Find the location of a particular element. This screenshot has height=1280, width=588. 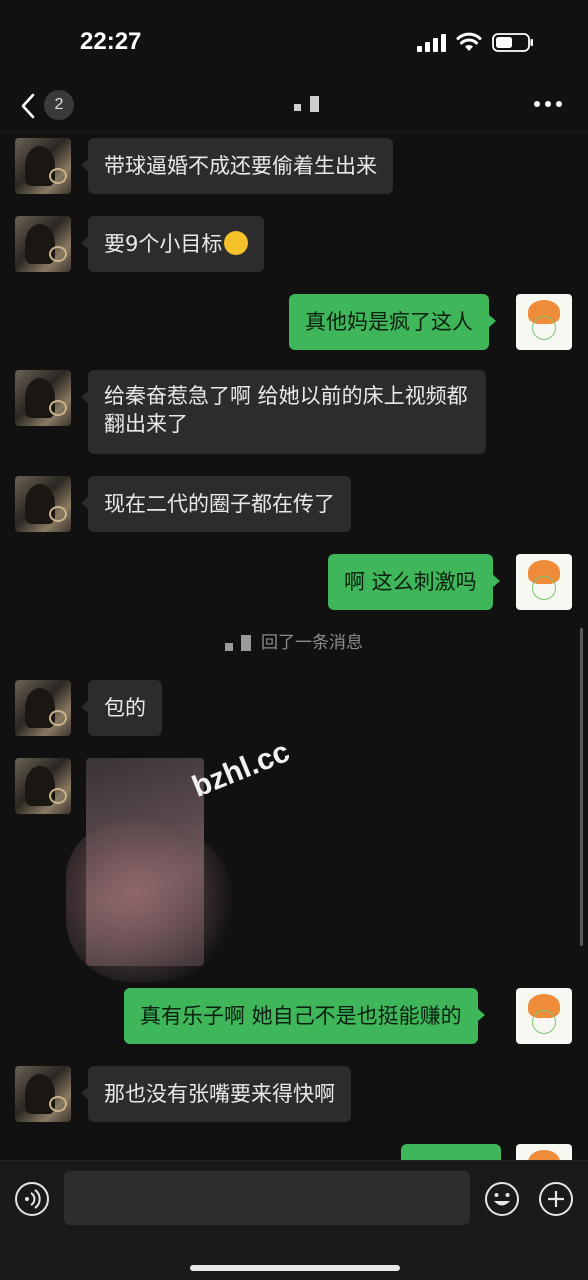

image-blur-overlay is located at coordinates (151, 902).